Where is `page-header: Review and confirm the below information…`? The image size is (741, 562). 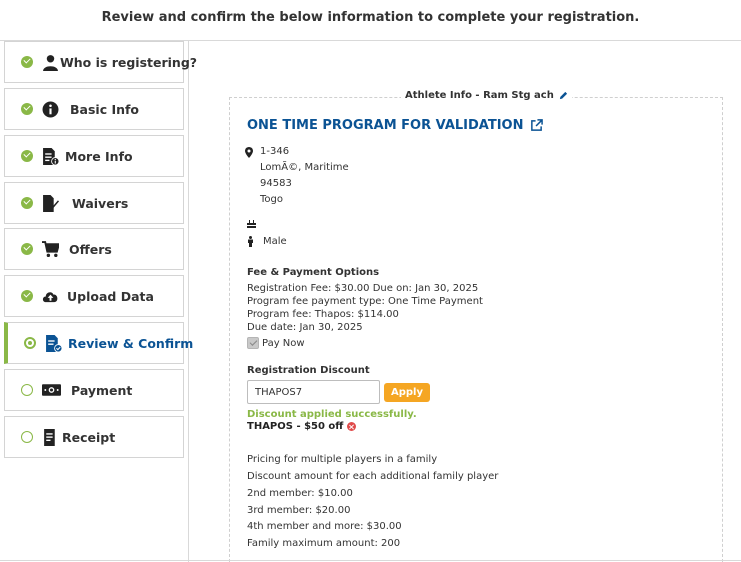
page-header: Review and confirm the below information… is located at coordinates (370, 20).